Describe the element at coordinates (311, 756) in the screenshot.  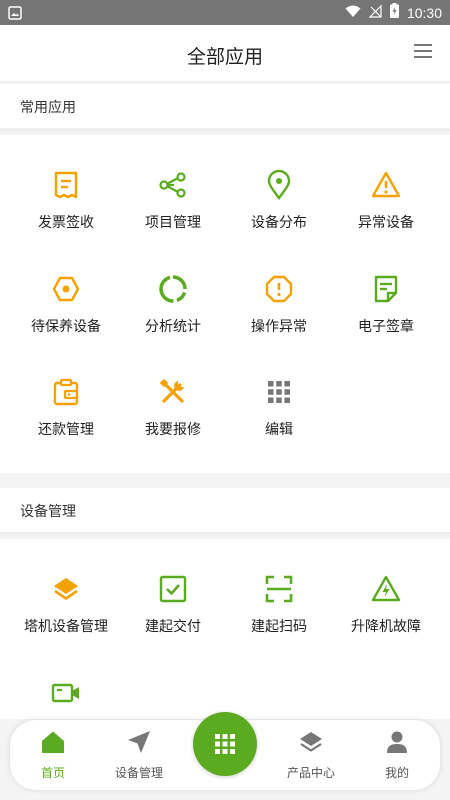
I see `nav-product-center: 产品中心` at that location.